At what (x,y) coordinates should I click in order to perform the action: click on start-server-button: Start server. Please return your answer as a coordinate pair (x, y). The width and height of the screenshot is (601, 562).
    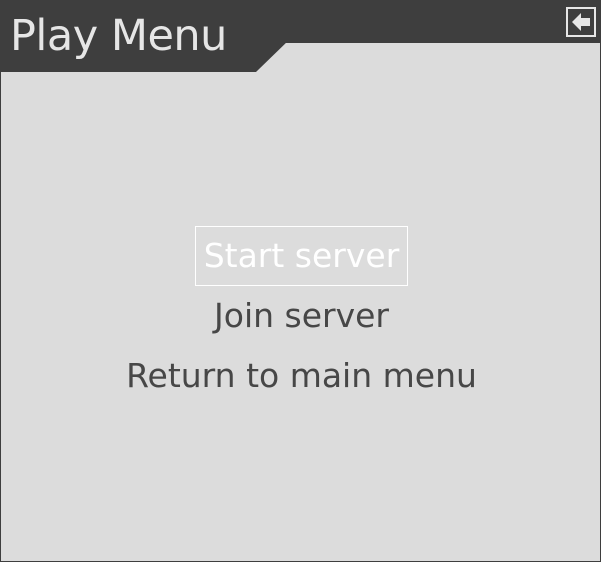
    Looking at the image, I should click on (301, 256).